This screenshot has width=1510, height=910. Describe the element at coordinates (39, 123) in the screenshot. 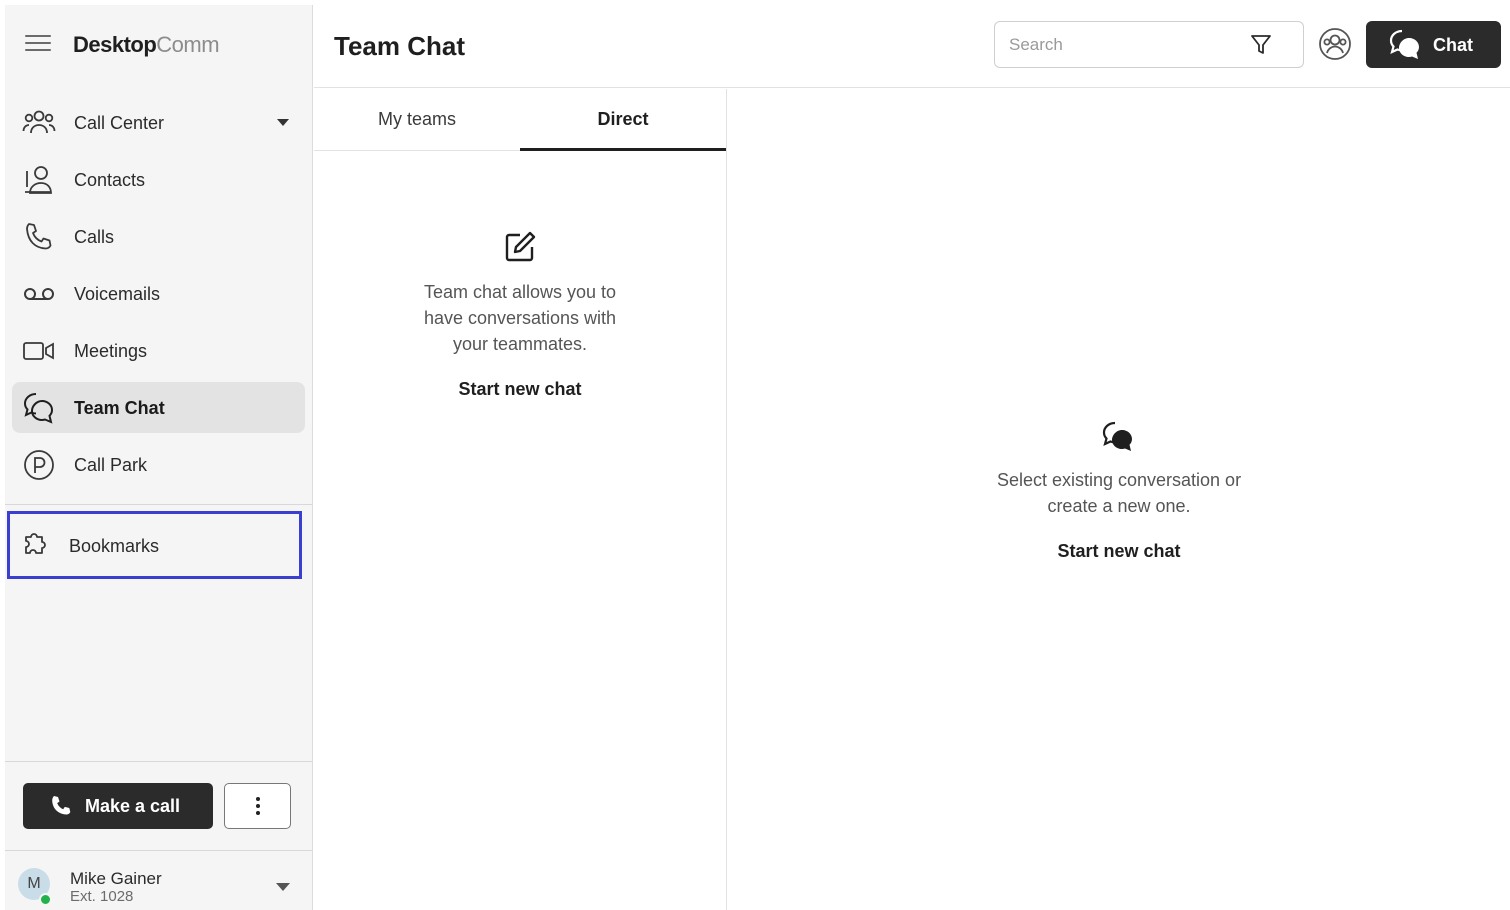

I see `users-icon` at that location.